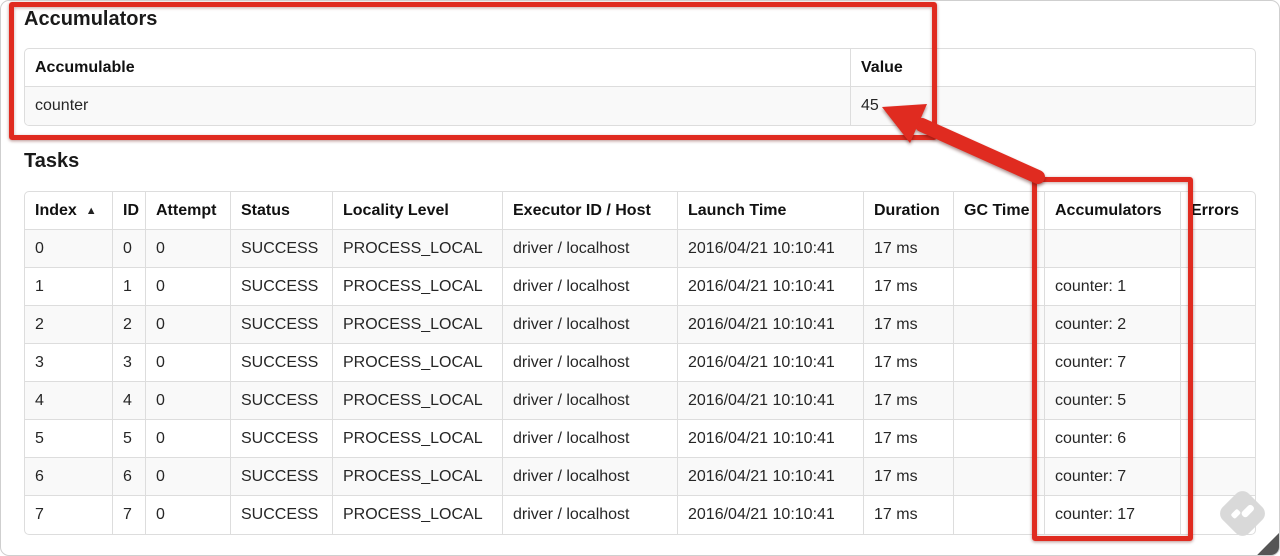 Image resolution: width=1280 pixels, height=556 pixels. Describe the element at coordinates (1218, 211) in the screenshot. I see `col-header-errors: Errors` at that location.